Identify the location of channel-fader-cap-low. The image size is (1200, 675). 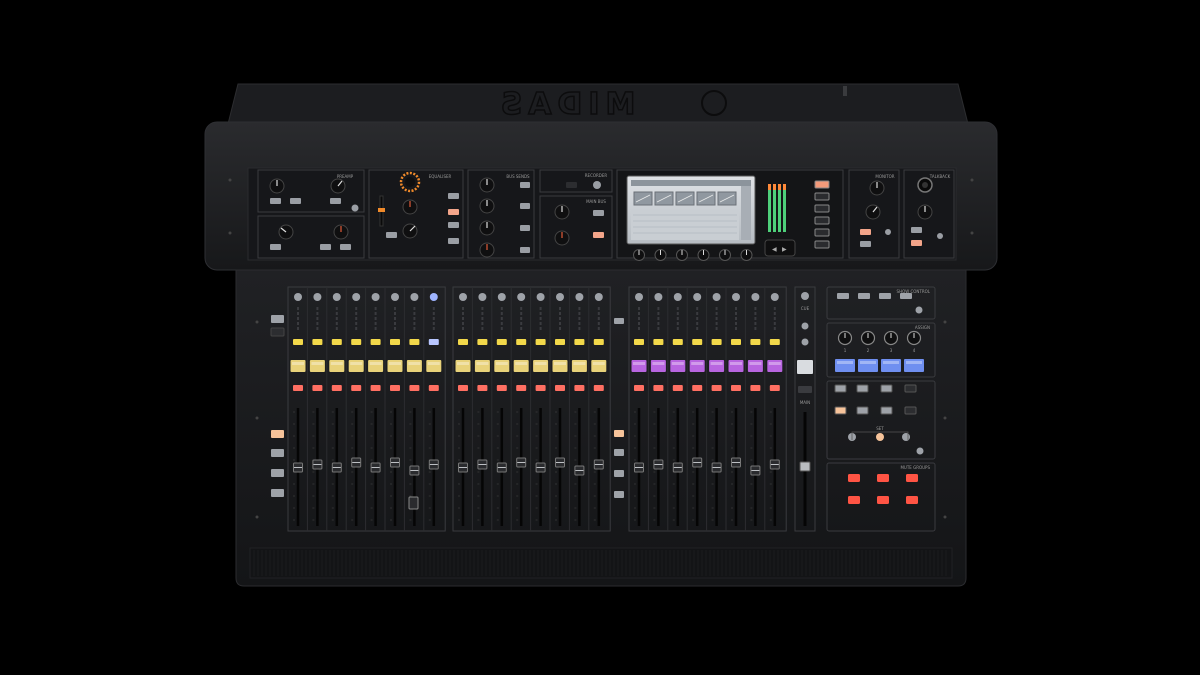
(413, 503).